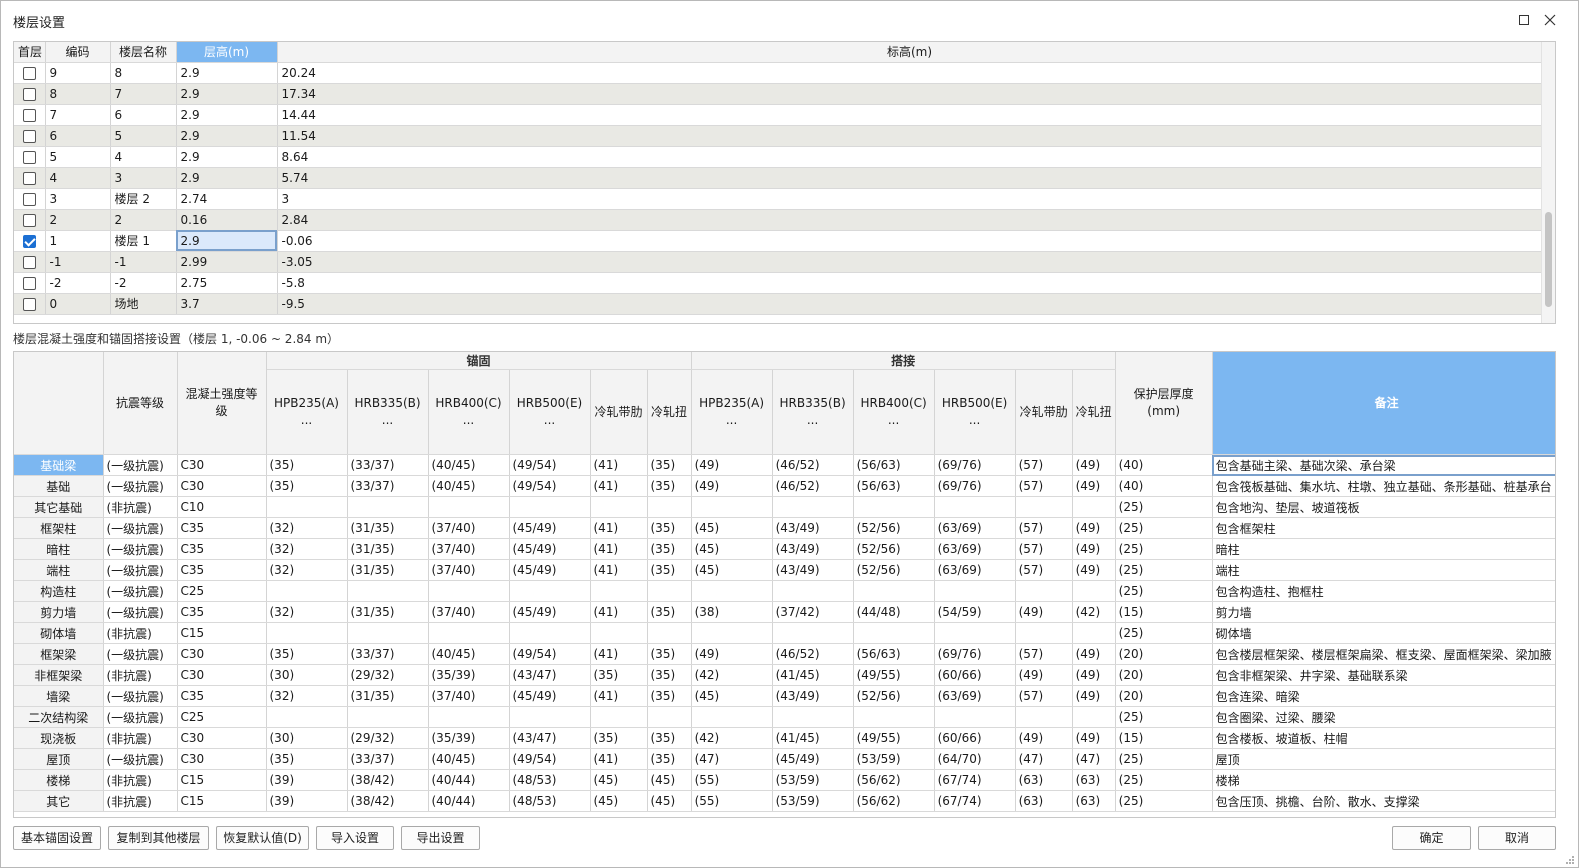  Describe the element at coordinates (59, 528) in the screenshot. I see `element-type-cell: 框架柱` at that location.